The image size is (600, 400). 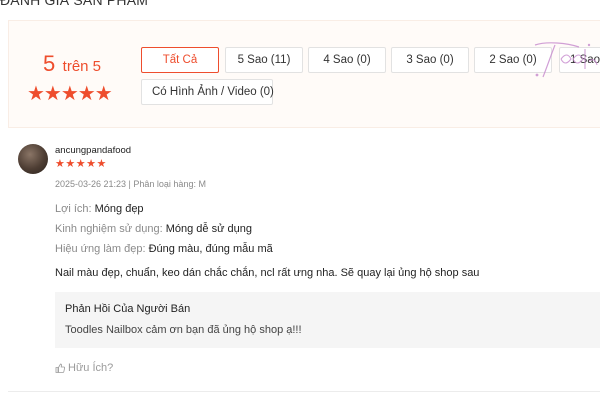 I want to click on filter-with-media-button: Có Hình Ảnh / Video (0), so click(x=207, y=92).